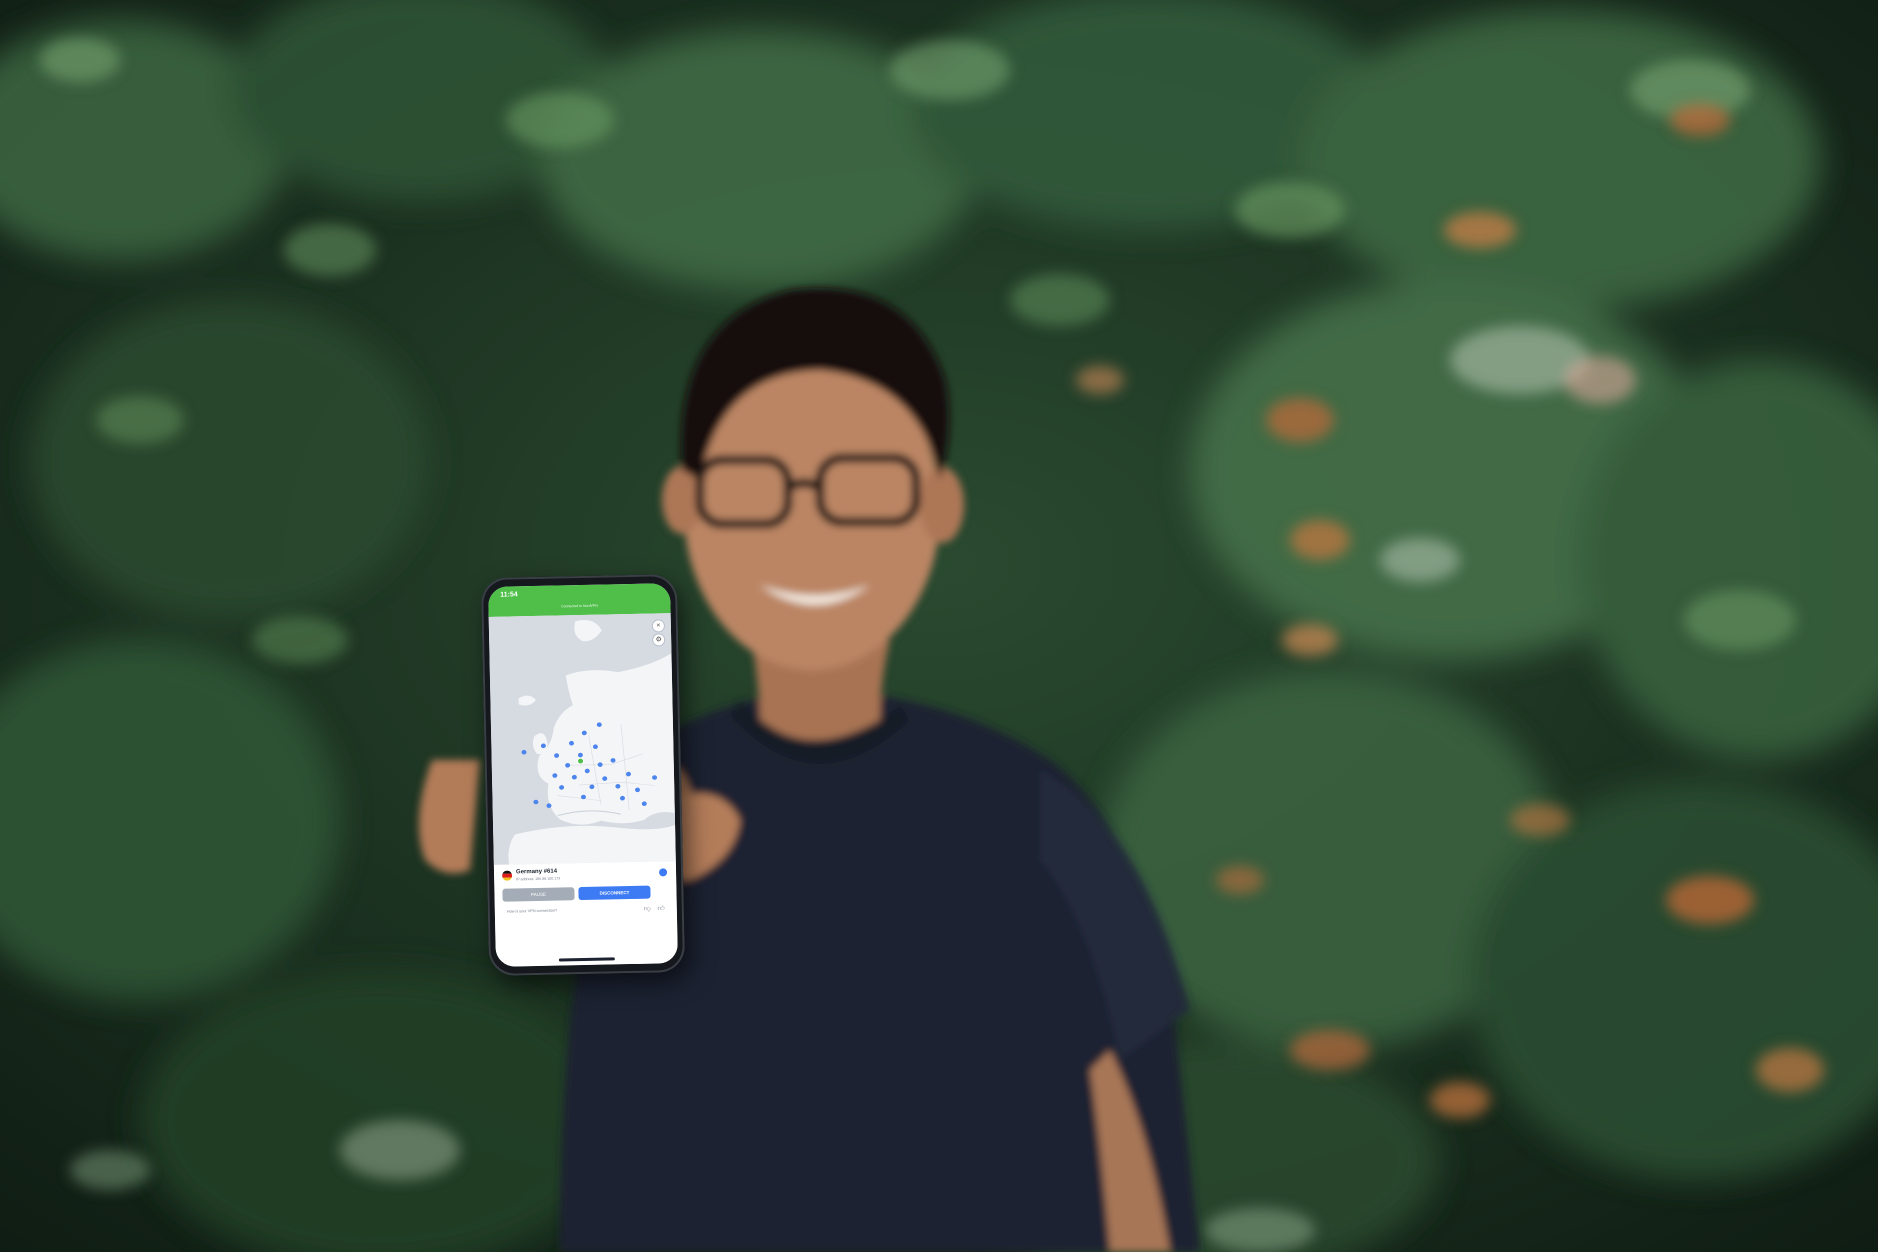  What do you see at coordinates (942, 505) in the screenshot?
I see `ear-right` at bounding box center [942, 505].